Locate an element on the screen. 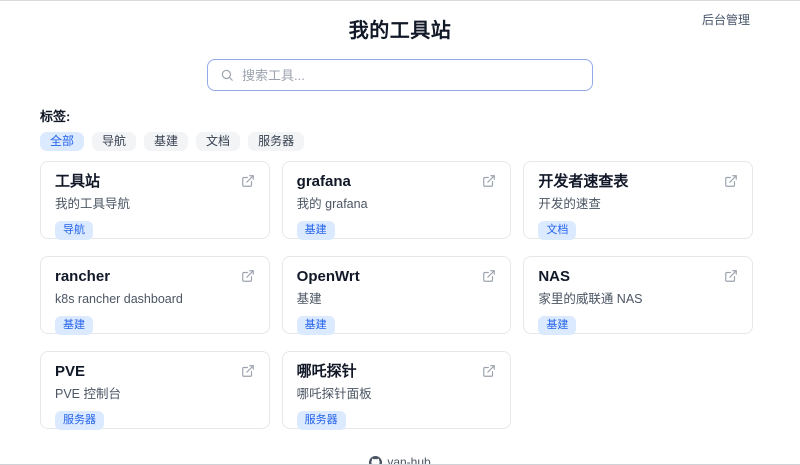 The image size is (800, 465). card-title: OpenWrt is located at coordinates (328, 276).